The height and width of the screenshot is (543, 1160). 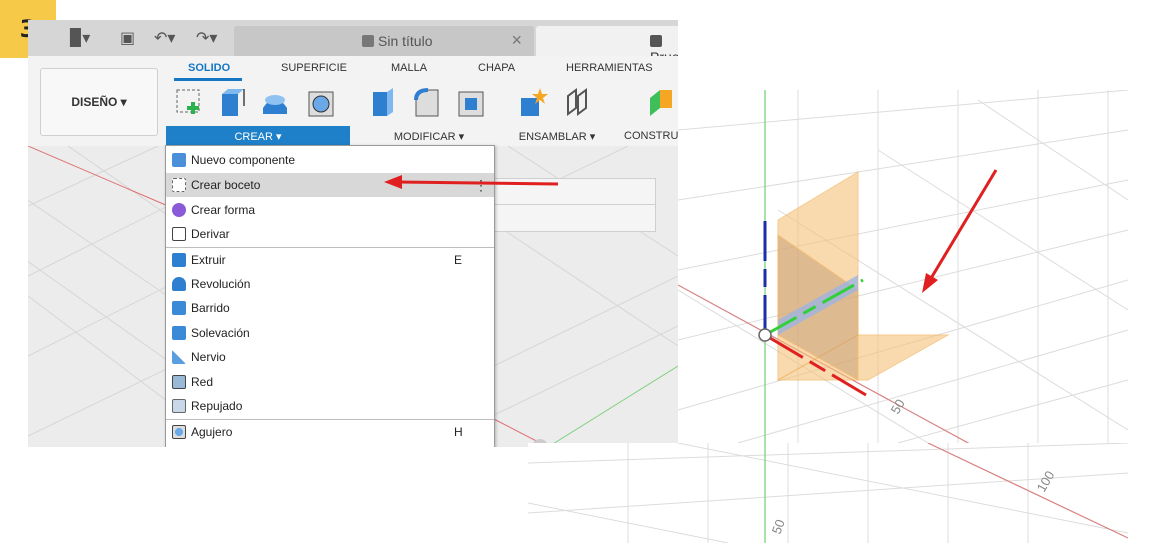 I want to click on grid-label-100: 100, so click(x=1046, y=481).